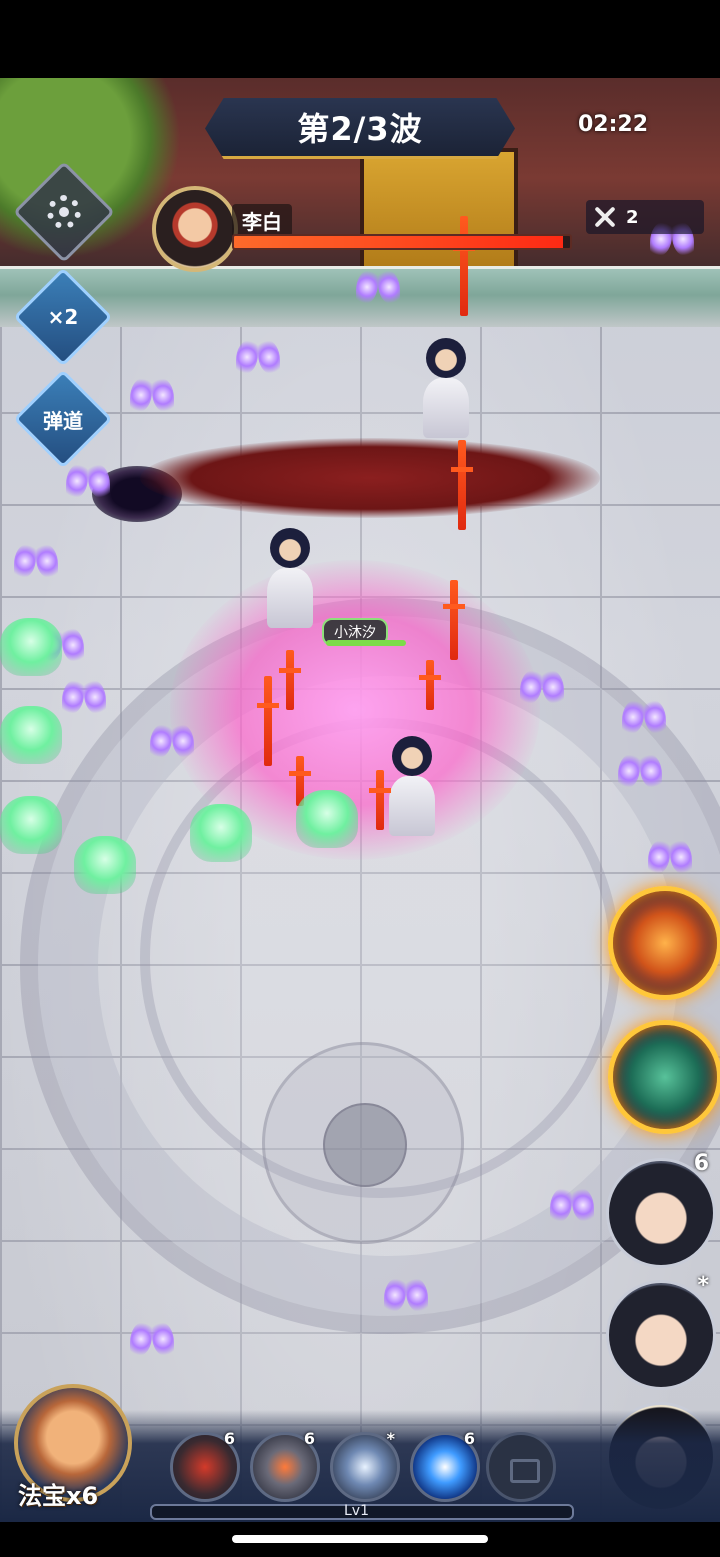  I want to click on kill-count-value: 2, so click(632, 217).